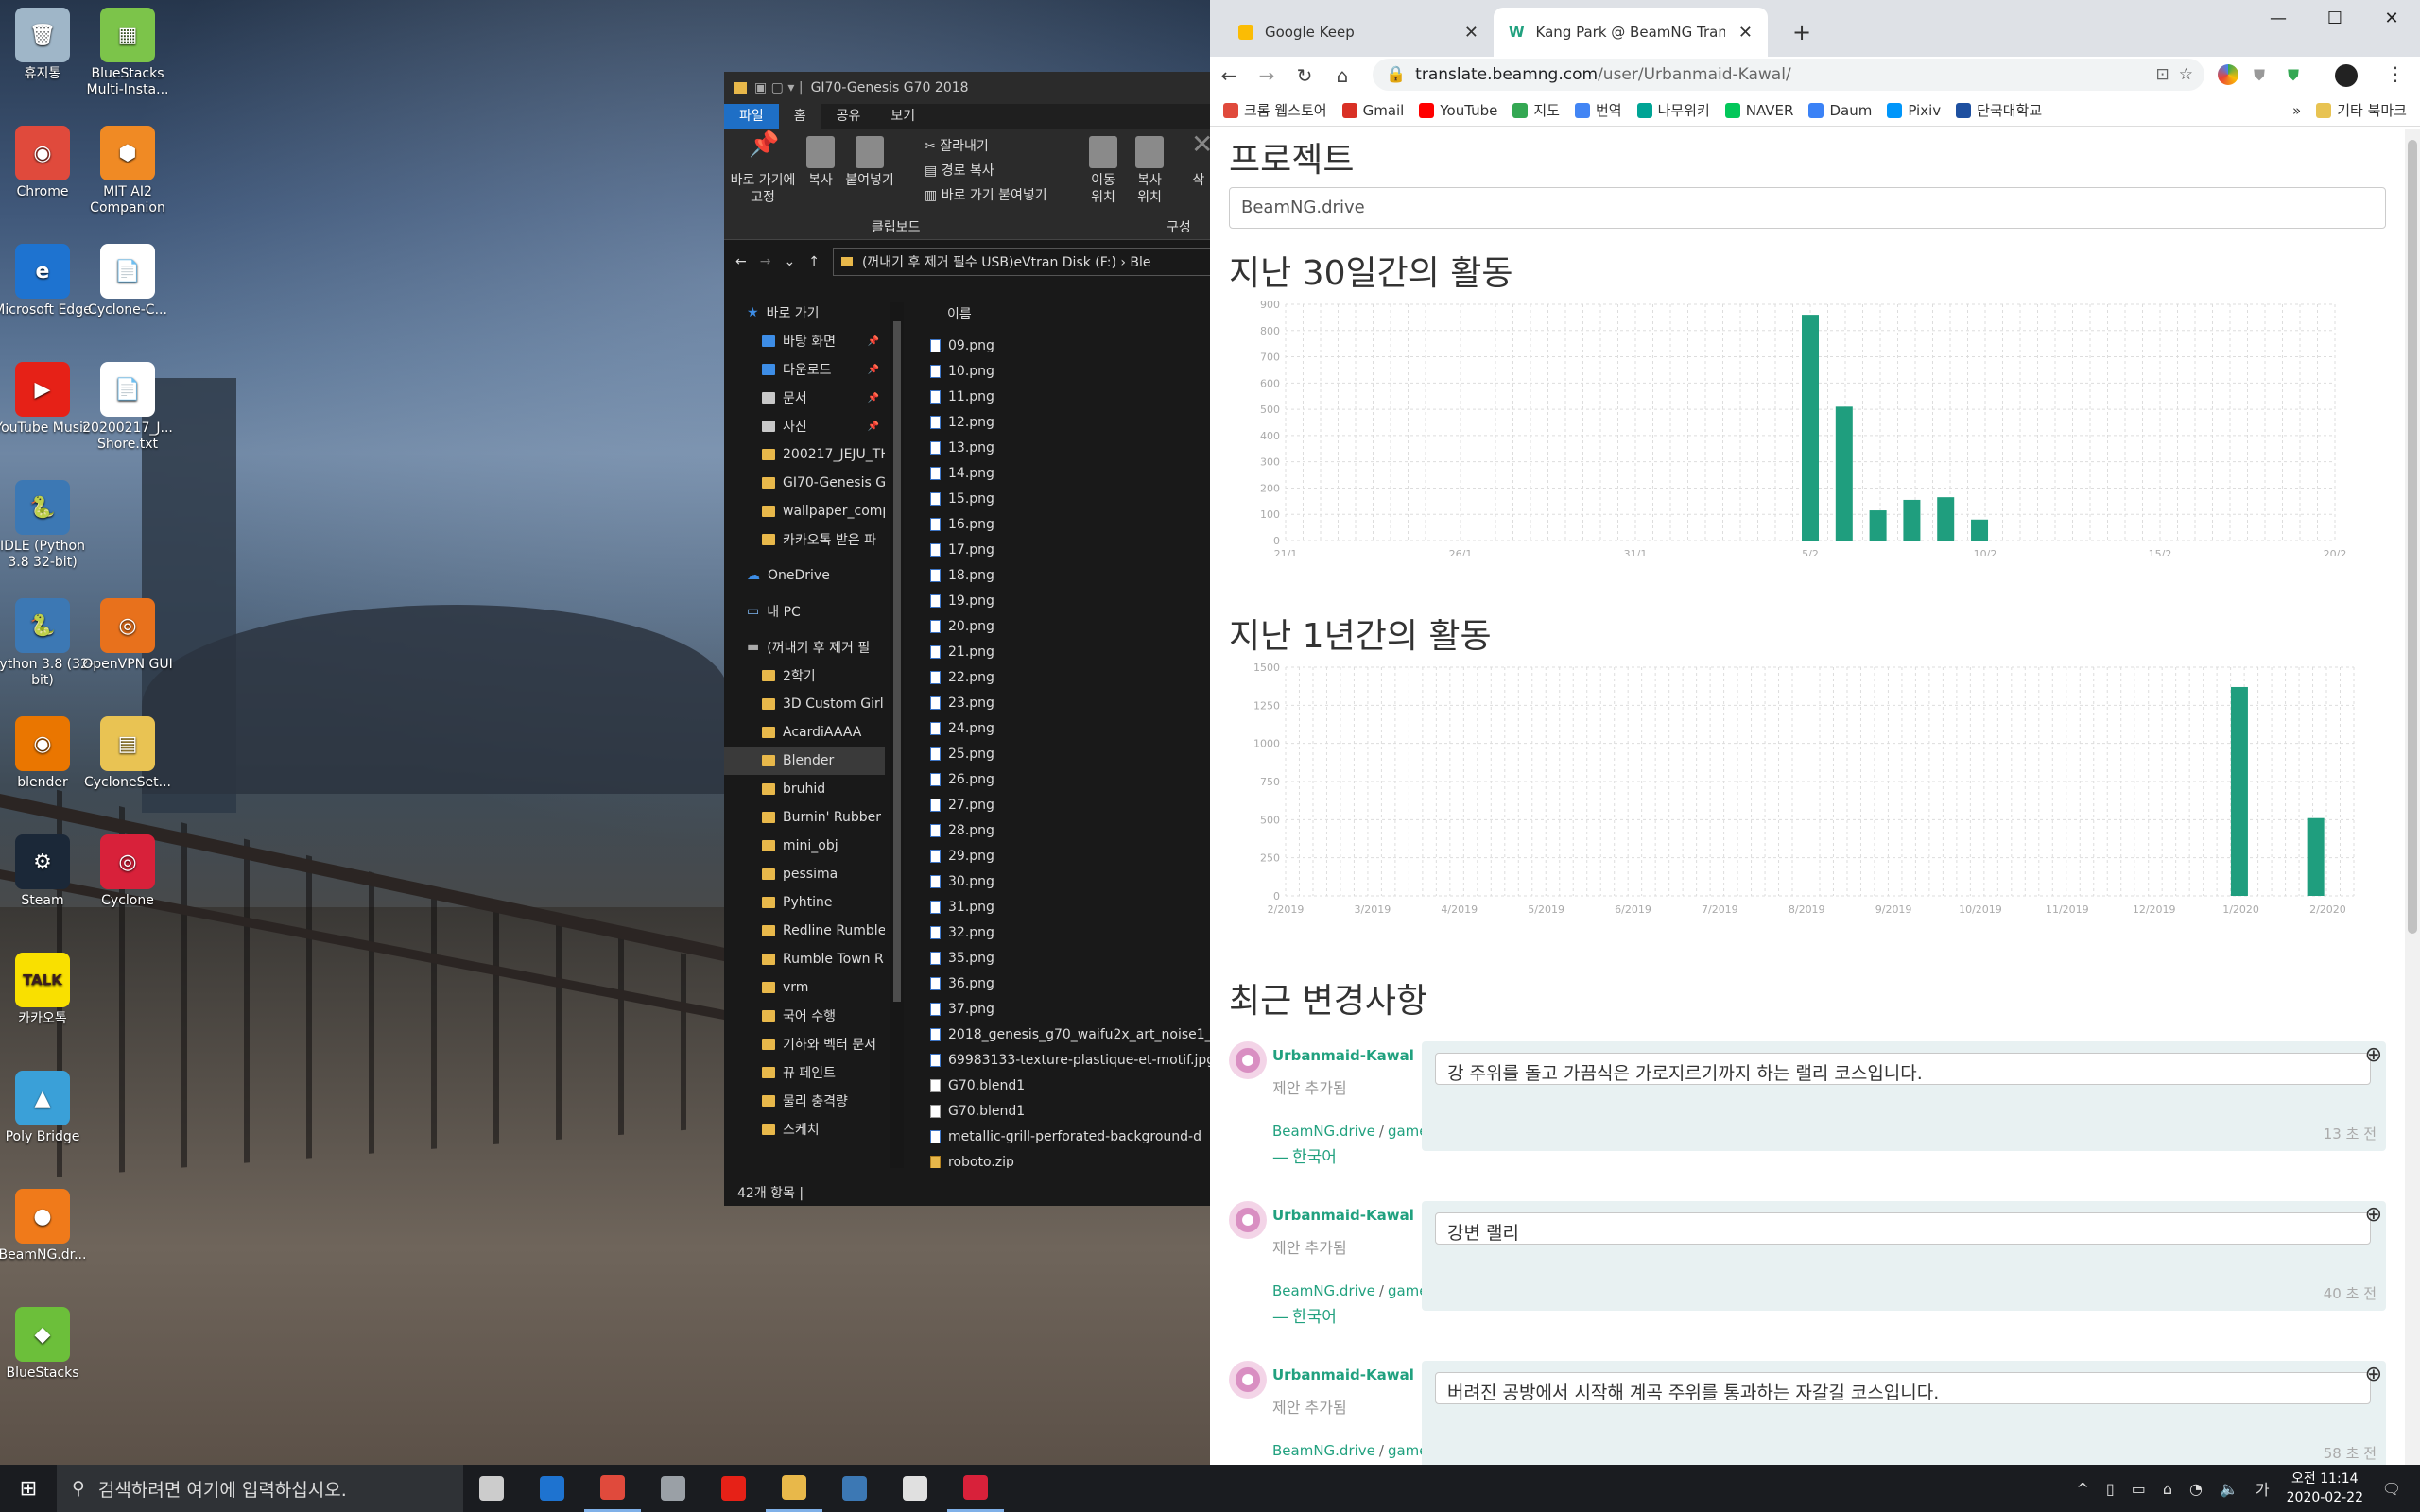 This screenshot has width=2420, height=1512. Describe the element at coordinates (763, 169) in the screenshot. I see `pin-to-quick-access-button: 📌 바로 가기에 고정` at that location.